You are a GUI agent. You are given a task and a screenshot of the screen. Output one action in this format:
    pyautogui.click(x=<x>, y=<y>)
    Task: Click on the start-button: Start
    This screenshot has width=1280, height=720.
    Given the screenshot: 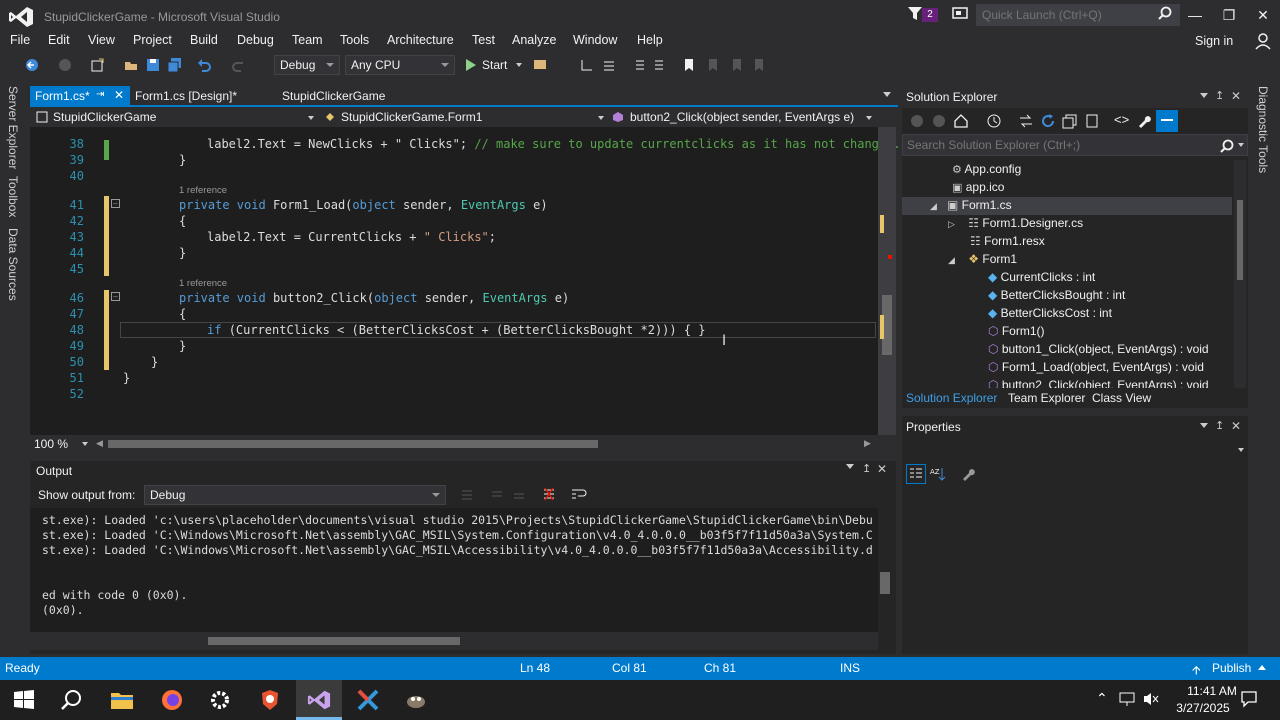 What is the action you would take?
    pyautogui.click(x=495, y=65)
    